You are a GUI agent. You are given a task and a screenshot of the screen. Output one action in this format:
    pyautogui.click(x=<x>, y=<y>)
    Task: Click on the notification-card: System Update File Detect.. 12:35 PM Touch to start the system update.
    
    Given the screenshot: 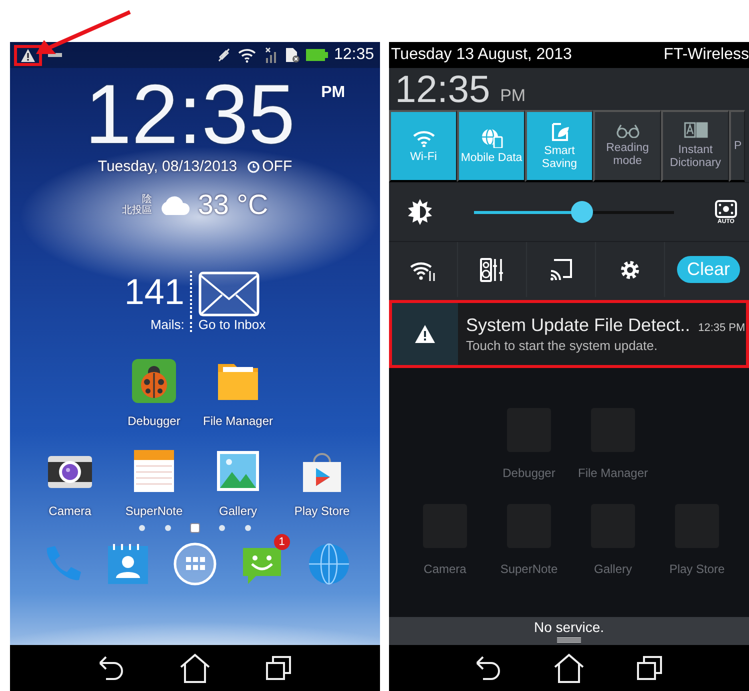 What is the action you would take?
    pyautogui.click(x=569, y=334)
    